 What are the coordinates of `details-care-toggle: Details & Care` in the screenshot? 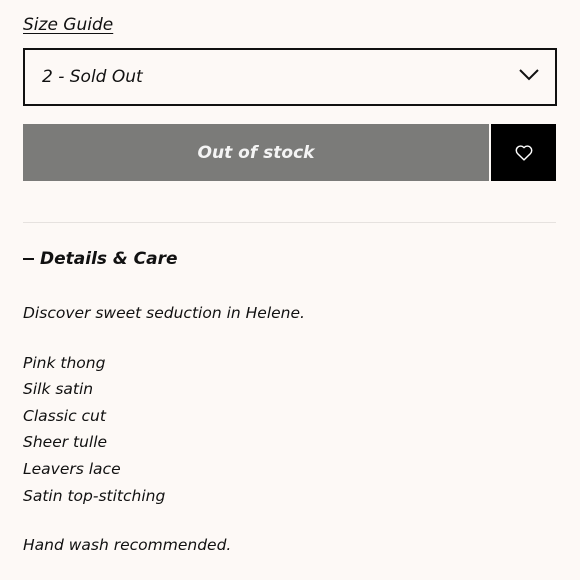 It's located at (100, 259).